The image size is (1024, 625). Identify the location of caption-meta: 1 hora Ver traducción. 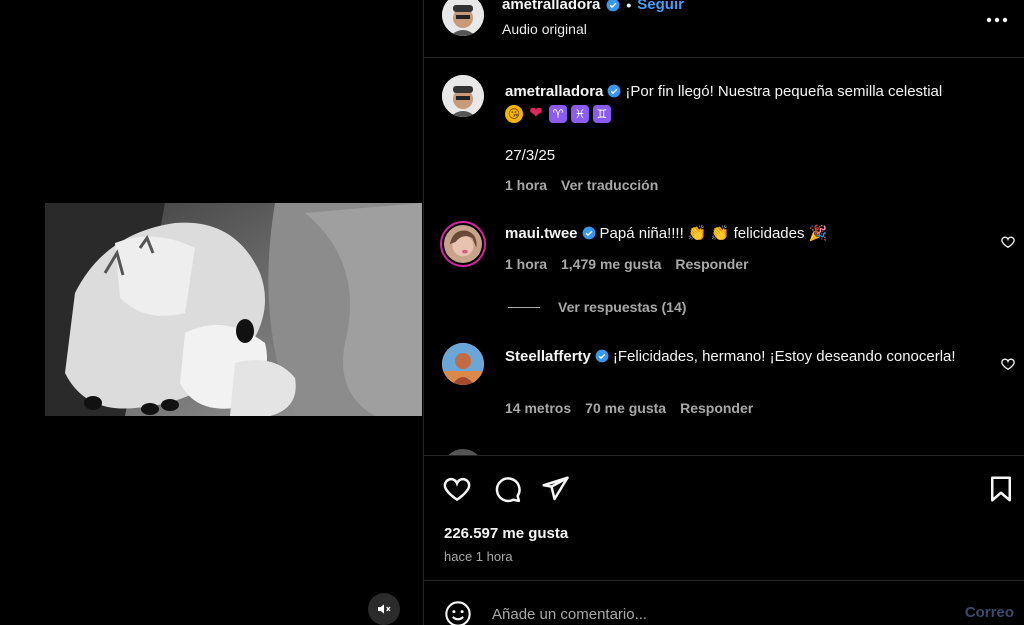
(581, 185).